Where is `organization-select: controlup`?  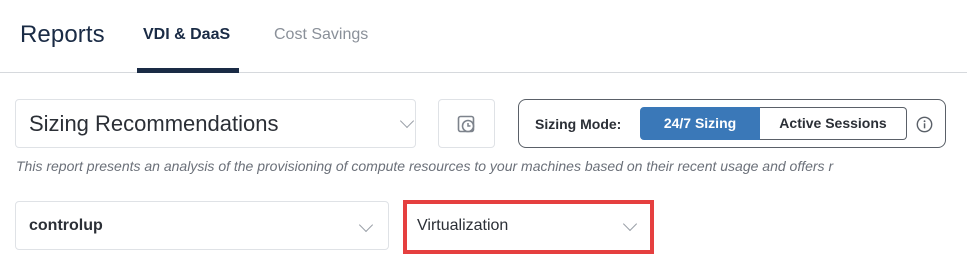
organization-select: controlup is located at coordinates (202, 225).